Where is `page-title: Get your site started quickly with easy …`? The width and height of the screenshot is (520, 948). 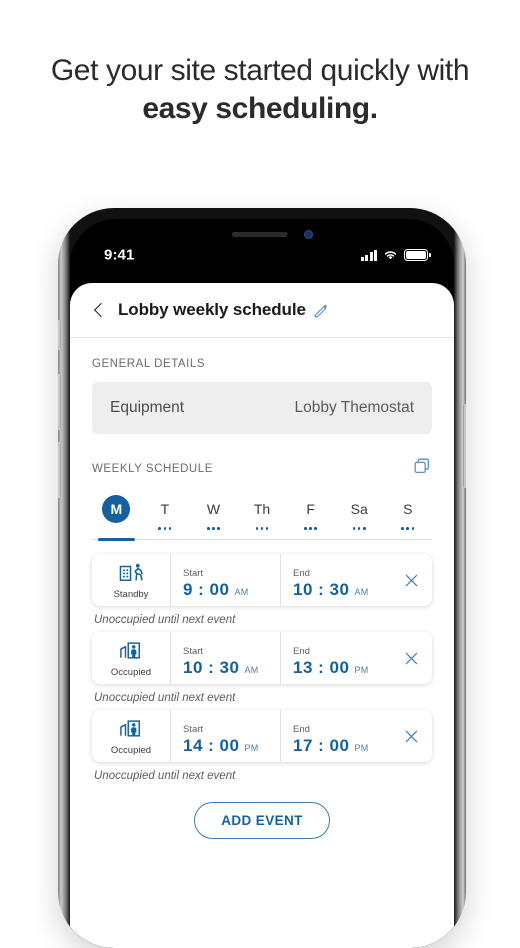 page-title: Get your site started quickly with easy … is located at coordinates (260, 90).